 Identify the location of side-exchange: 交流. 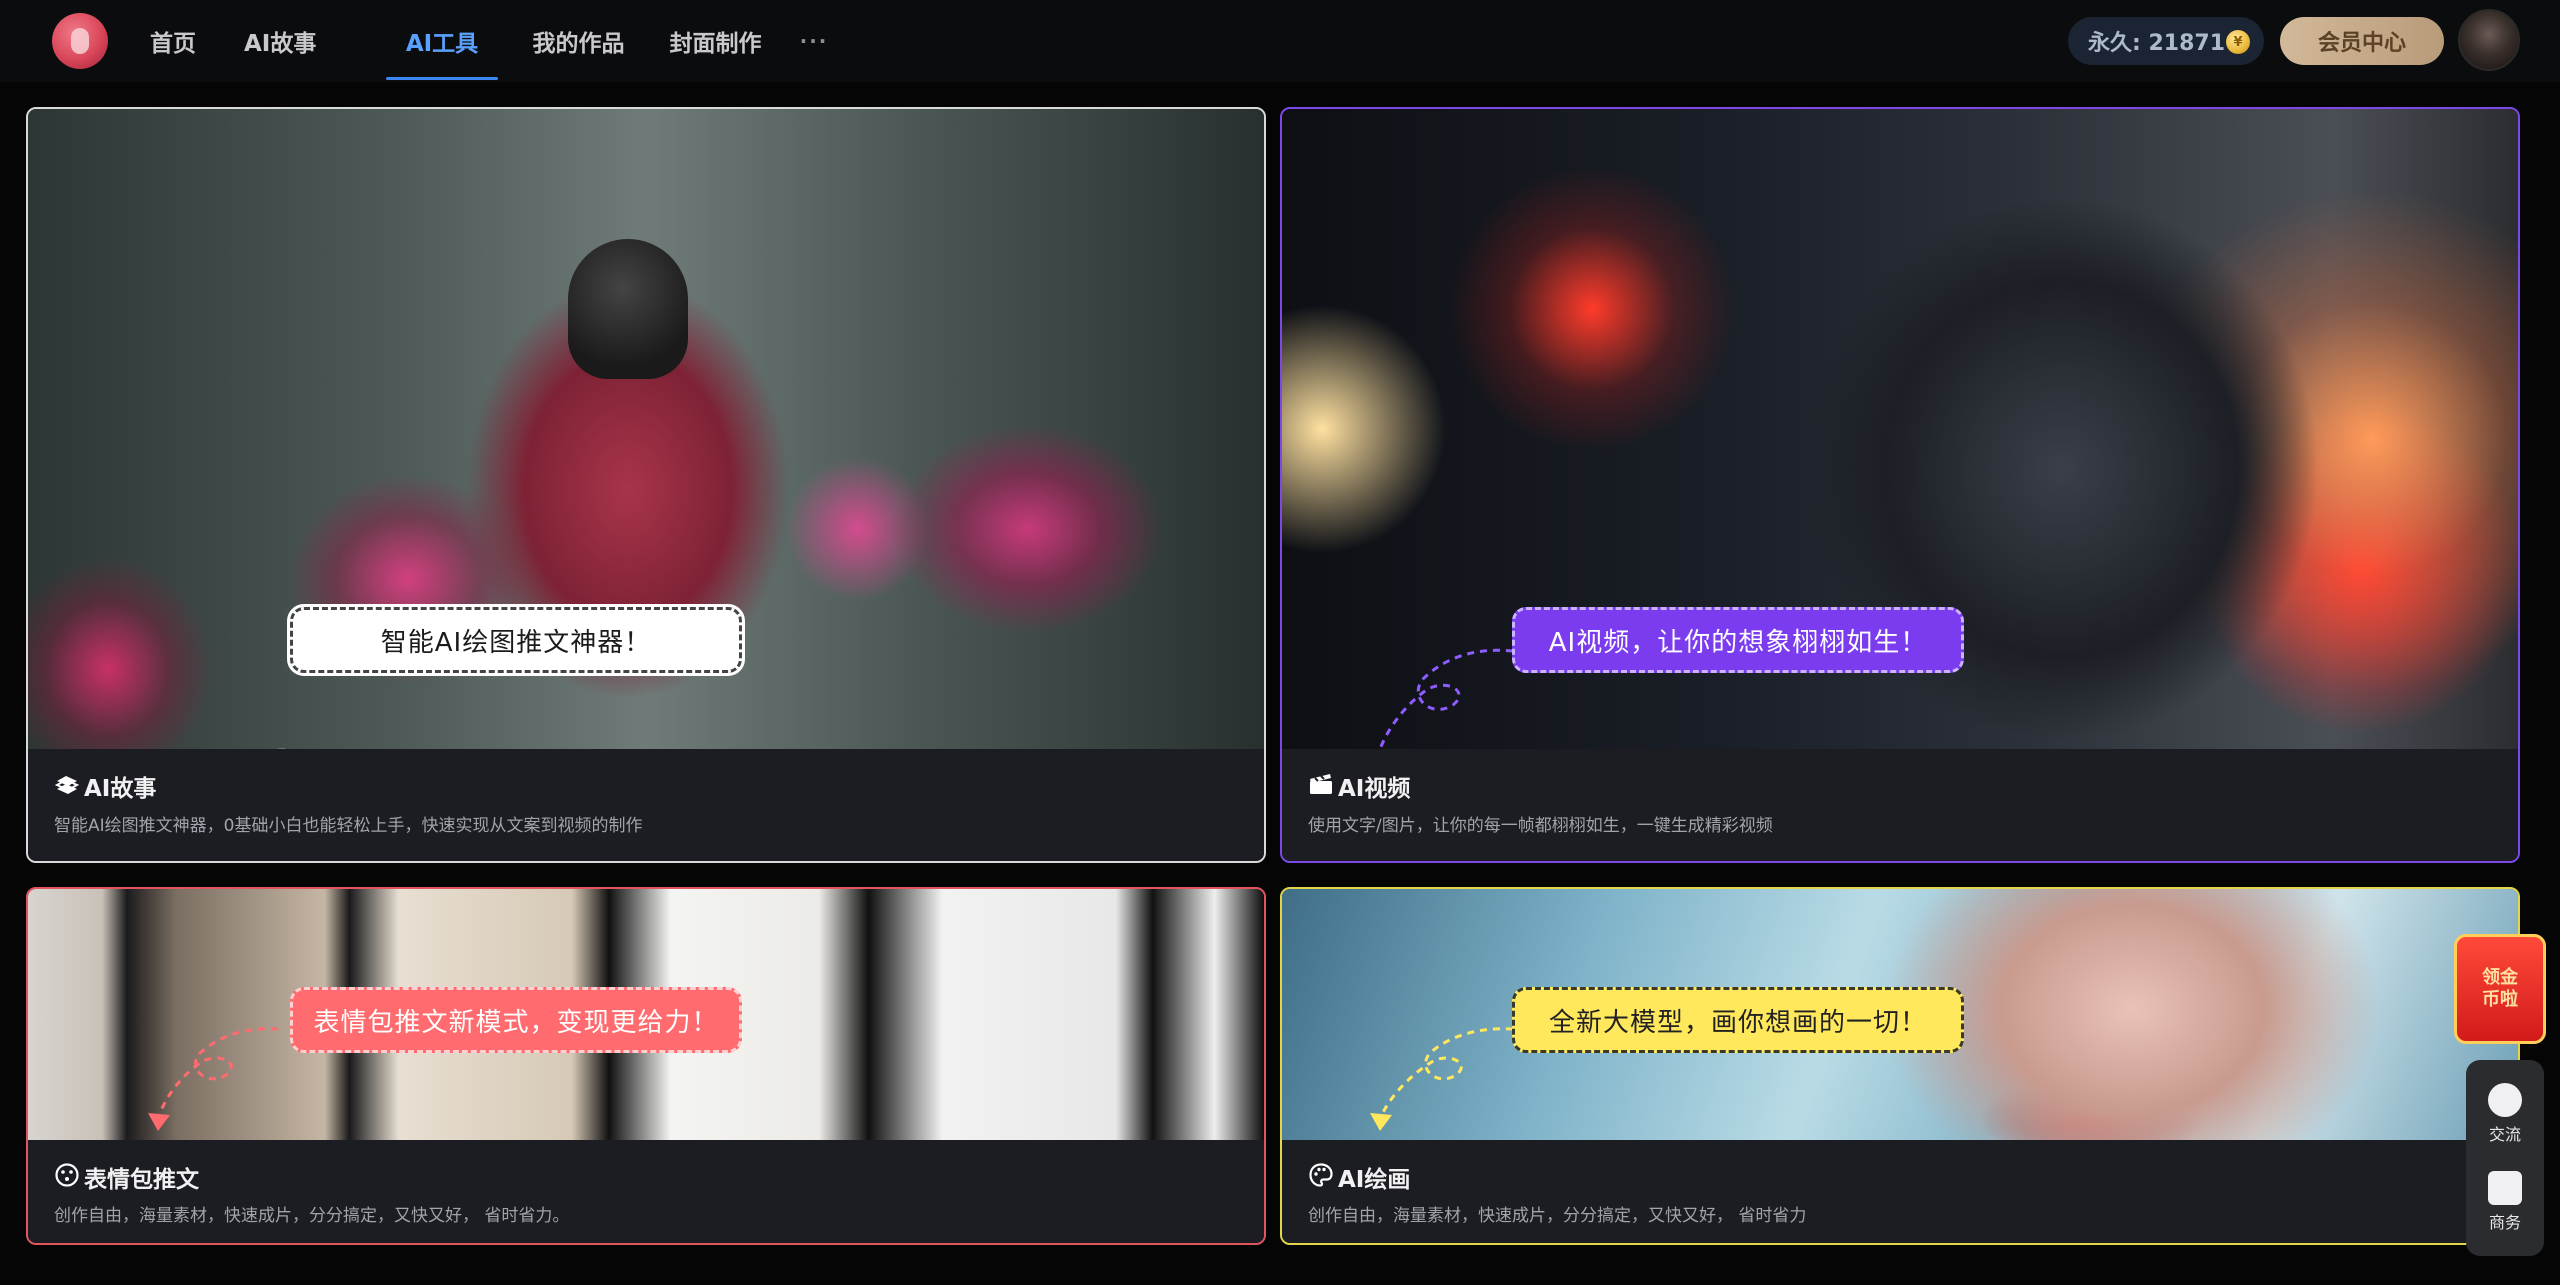
(2505, 1114).